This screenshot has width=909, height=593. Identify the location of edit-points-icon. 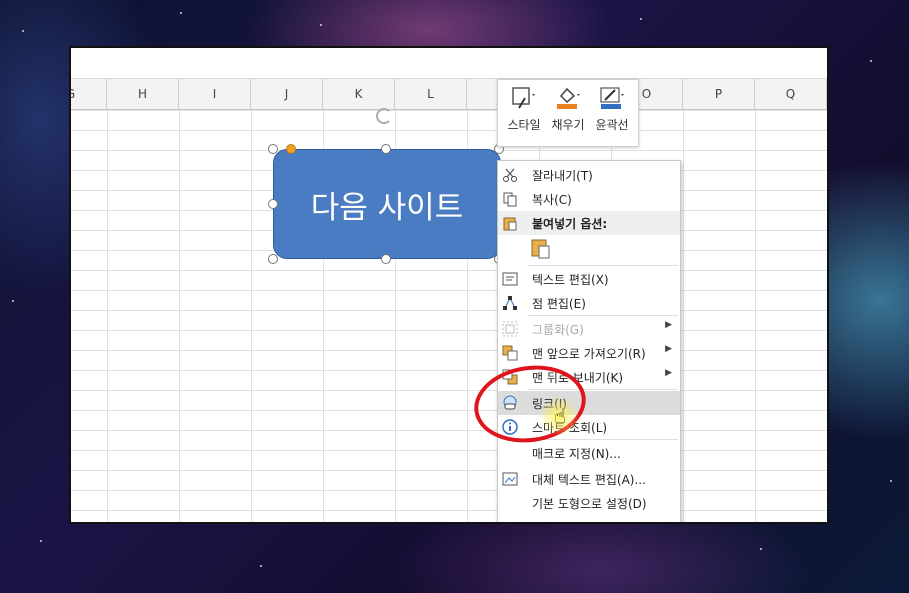
(510, 303).